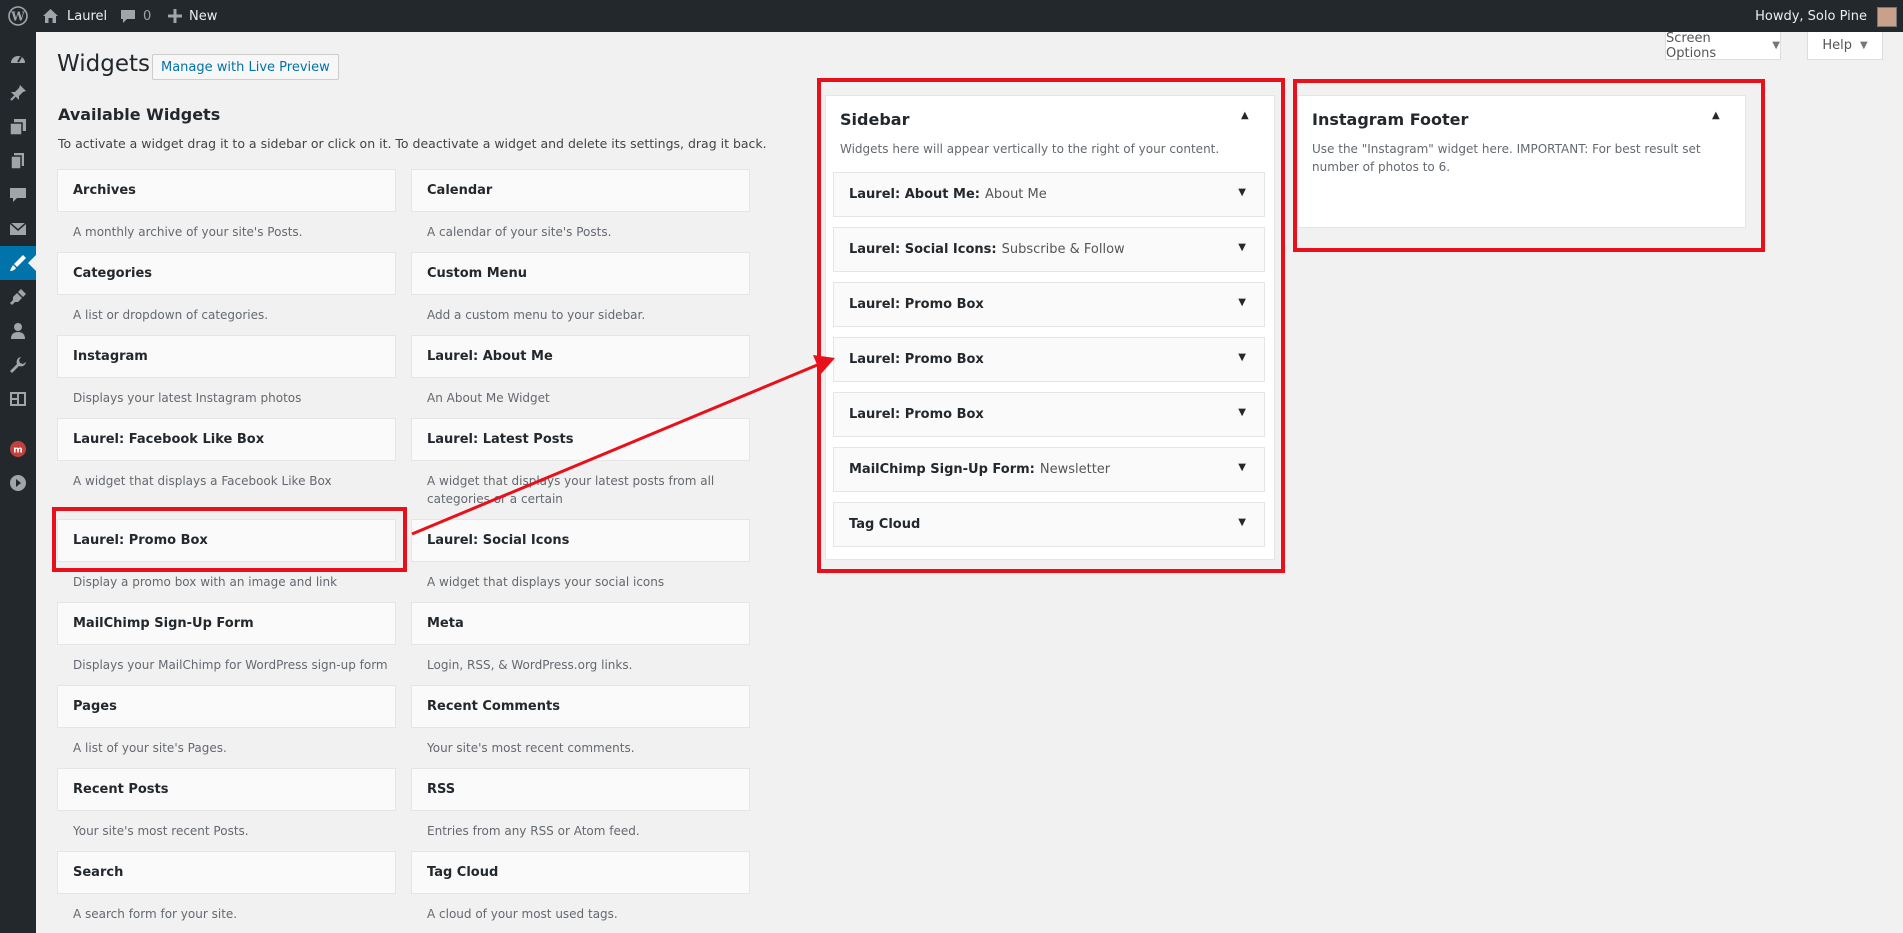 This screenshot has height=933, width=1903. I want to click on howdy-text: Howdy, Solo Pine, so click(1811, 16).